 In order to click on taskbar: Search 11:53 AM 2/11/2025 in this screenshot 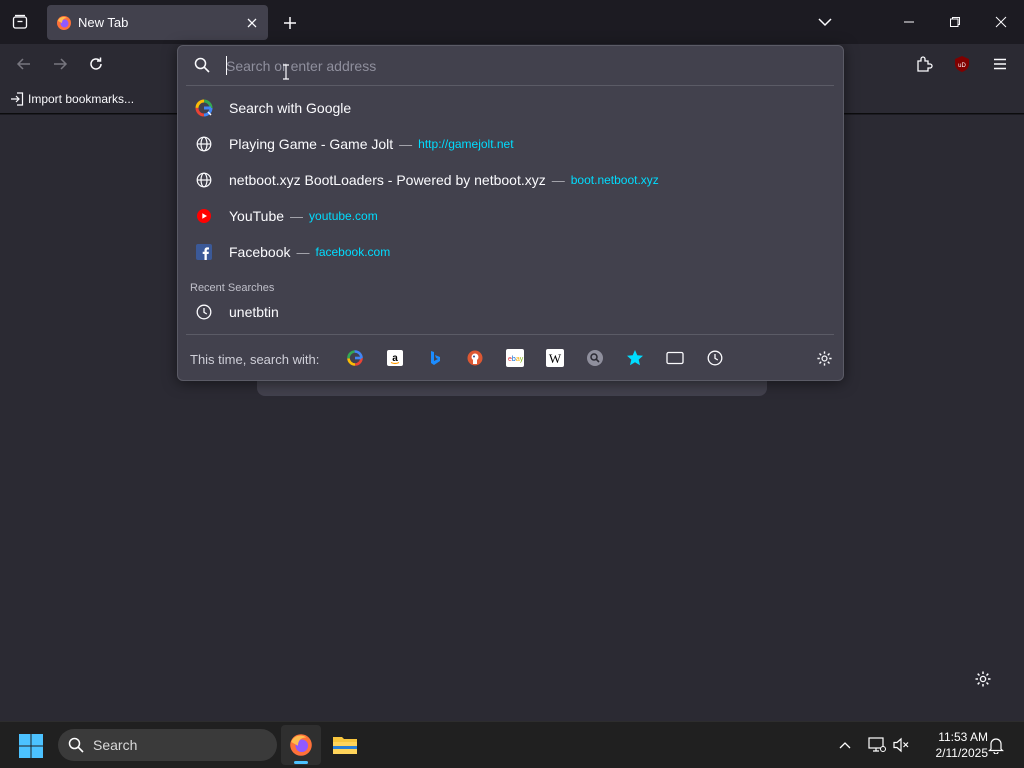, I will do `click(512, 744)`.